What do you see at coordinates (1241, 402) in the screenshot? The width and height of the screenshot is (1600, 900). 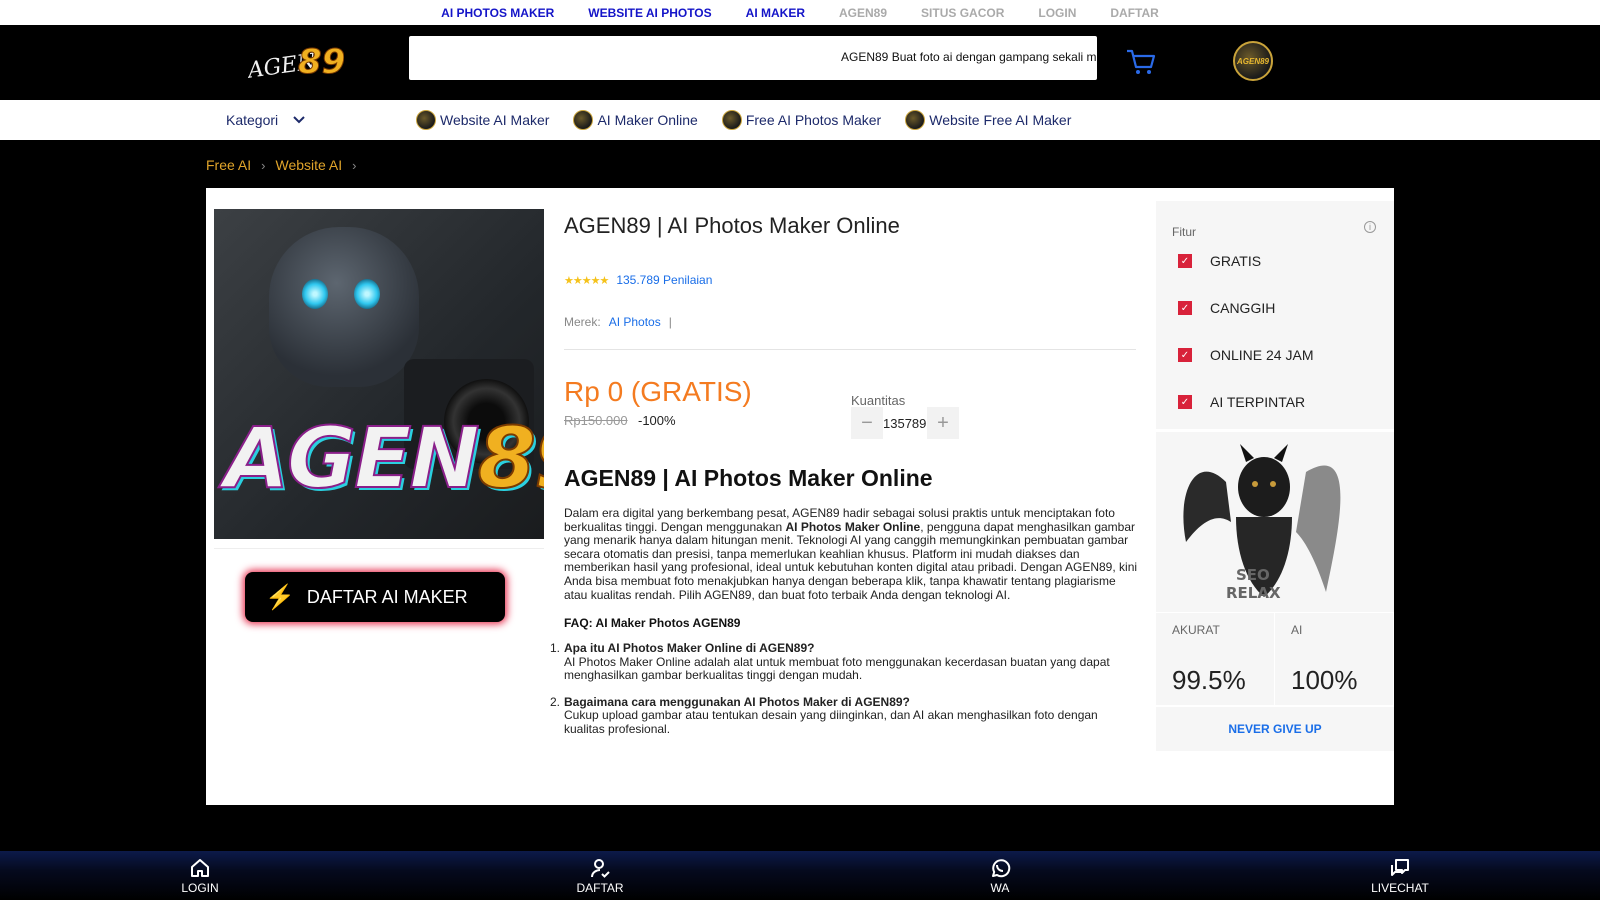 I see `feature-item: ✓ AI TERPINTAR` at bounding box center [1241, 402].